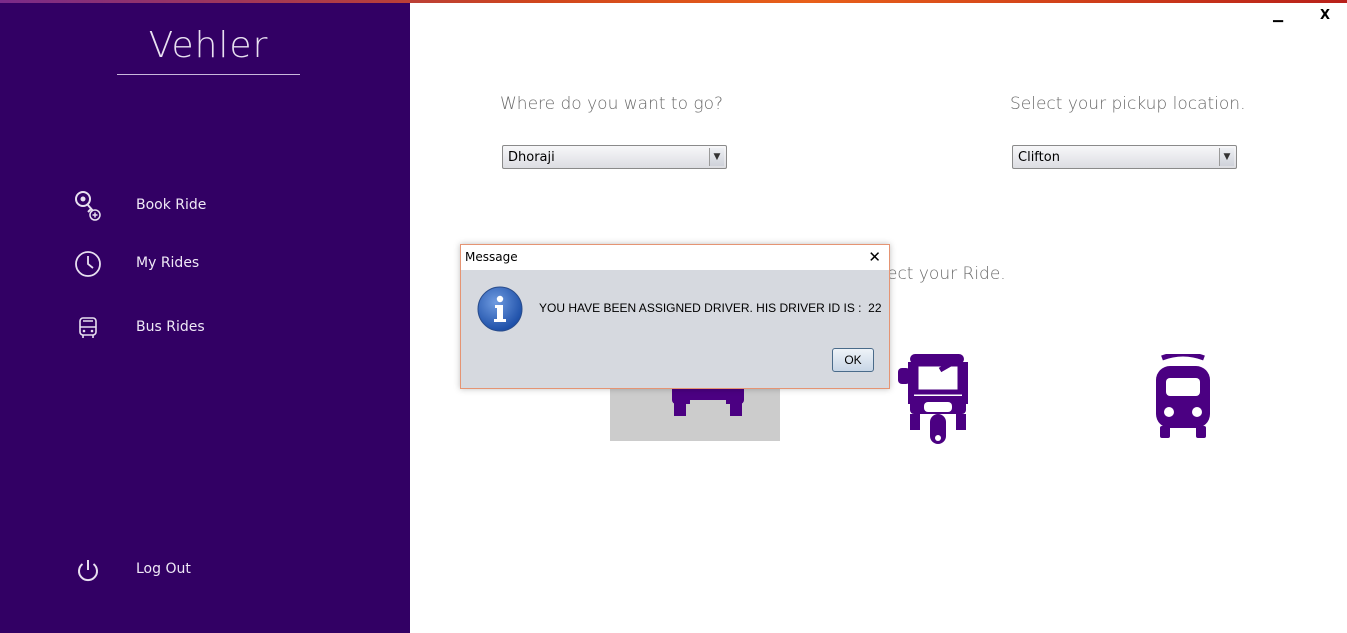 The width and height of the screenshot is (1347, 633). What do you see at coordinates (1128, 104) in the screenshot?
I see `pickup-prompt: Select your pickup location.` at bounding box center [1128, 104].